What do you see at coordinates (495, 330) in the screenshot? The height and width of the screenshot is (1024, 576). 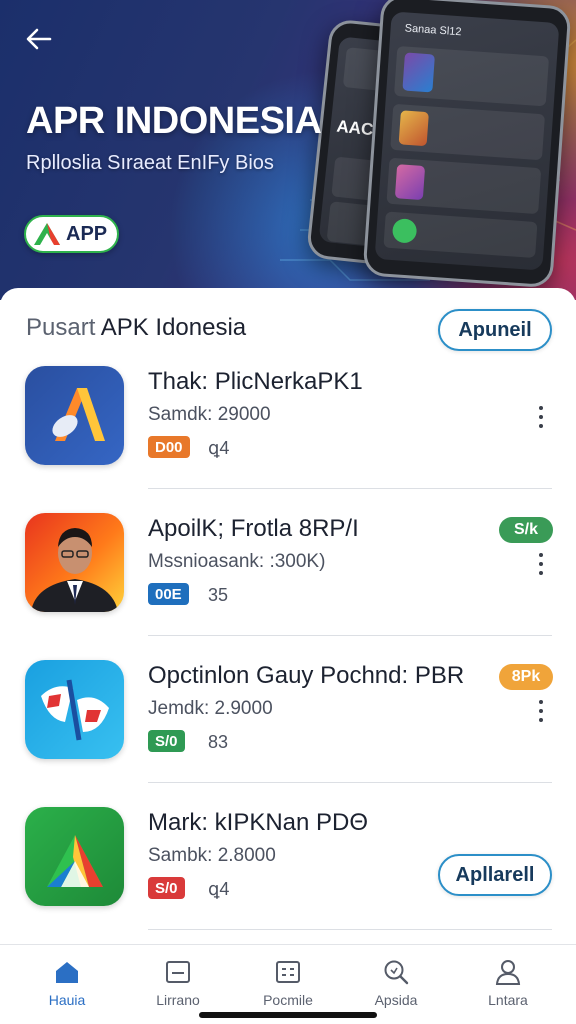 I see `header-action-button: Apuneil` at bounding box center [495, 330].